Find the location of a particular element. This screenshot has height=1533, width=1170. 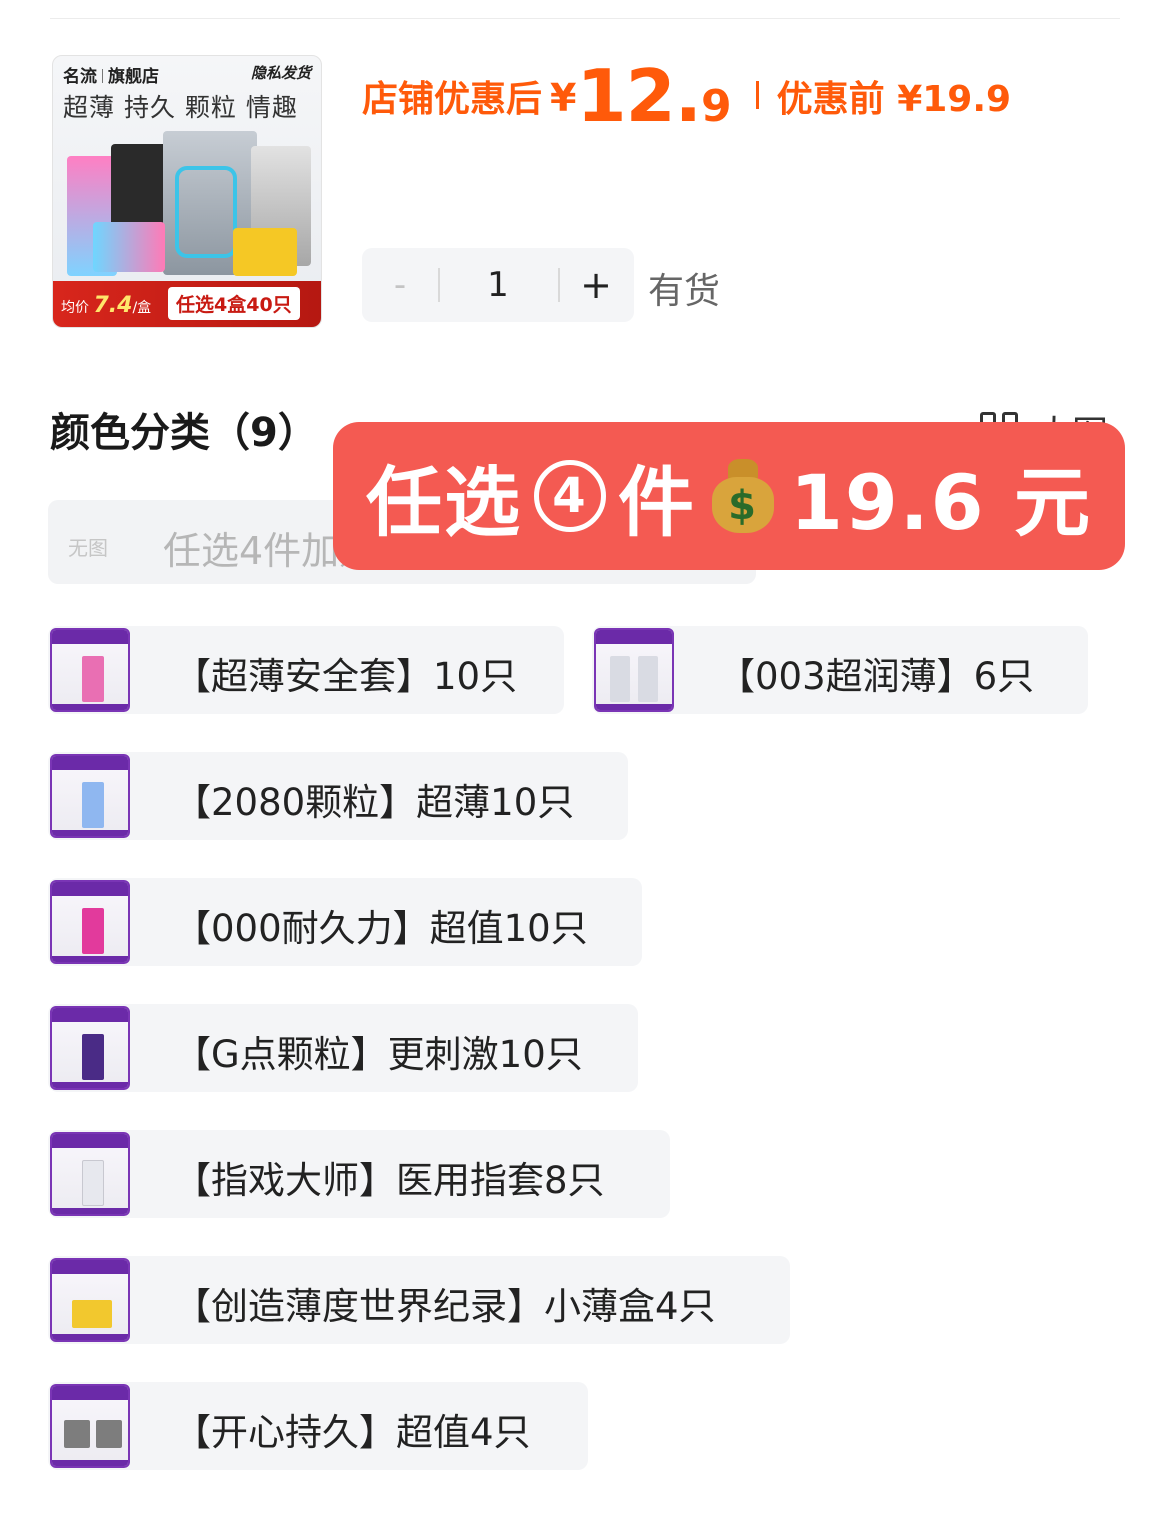

money-bag-icon: $ is located at coordinates (743, 496).